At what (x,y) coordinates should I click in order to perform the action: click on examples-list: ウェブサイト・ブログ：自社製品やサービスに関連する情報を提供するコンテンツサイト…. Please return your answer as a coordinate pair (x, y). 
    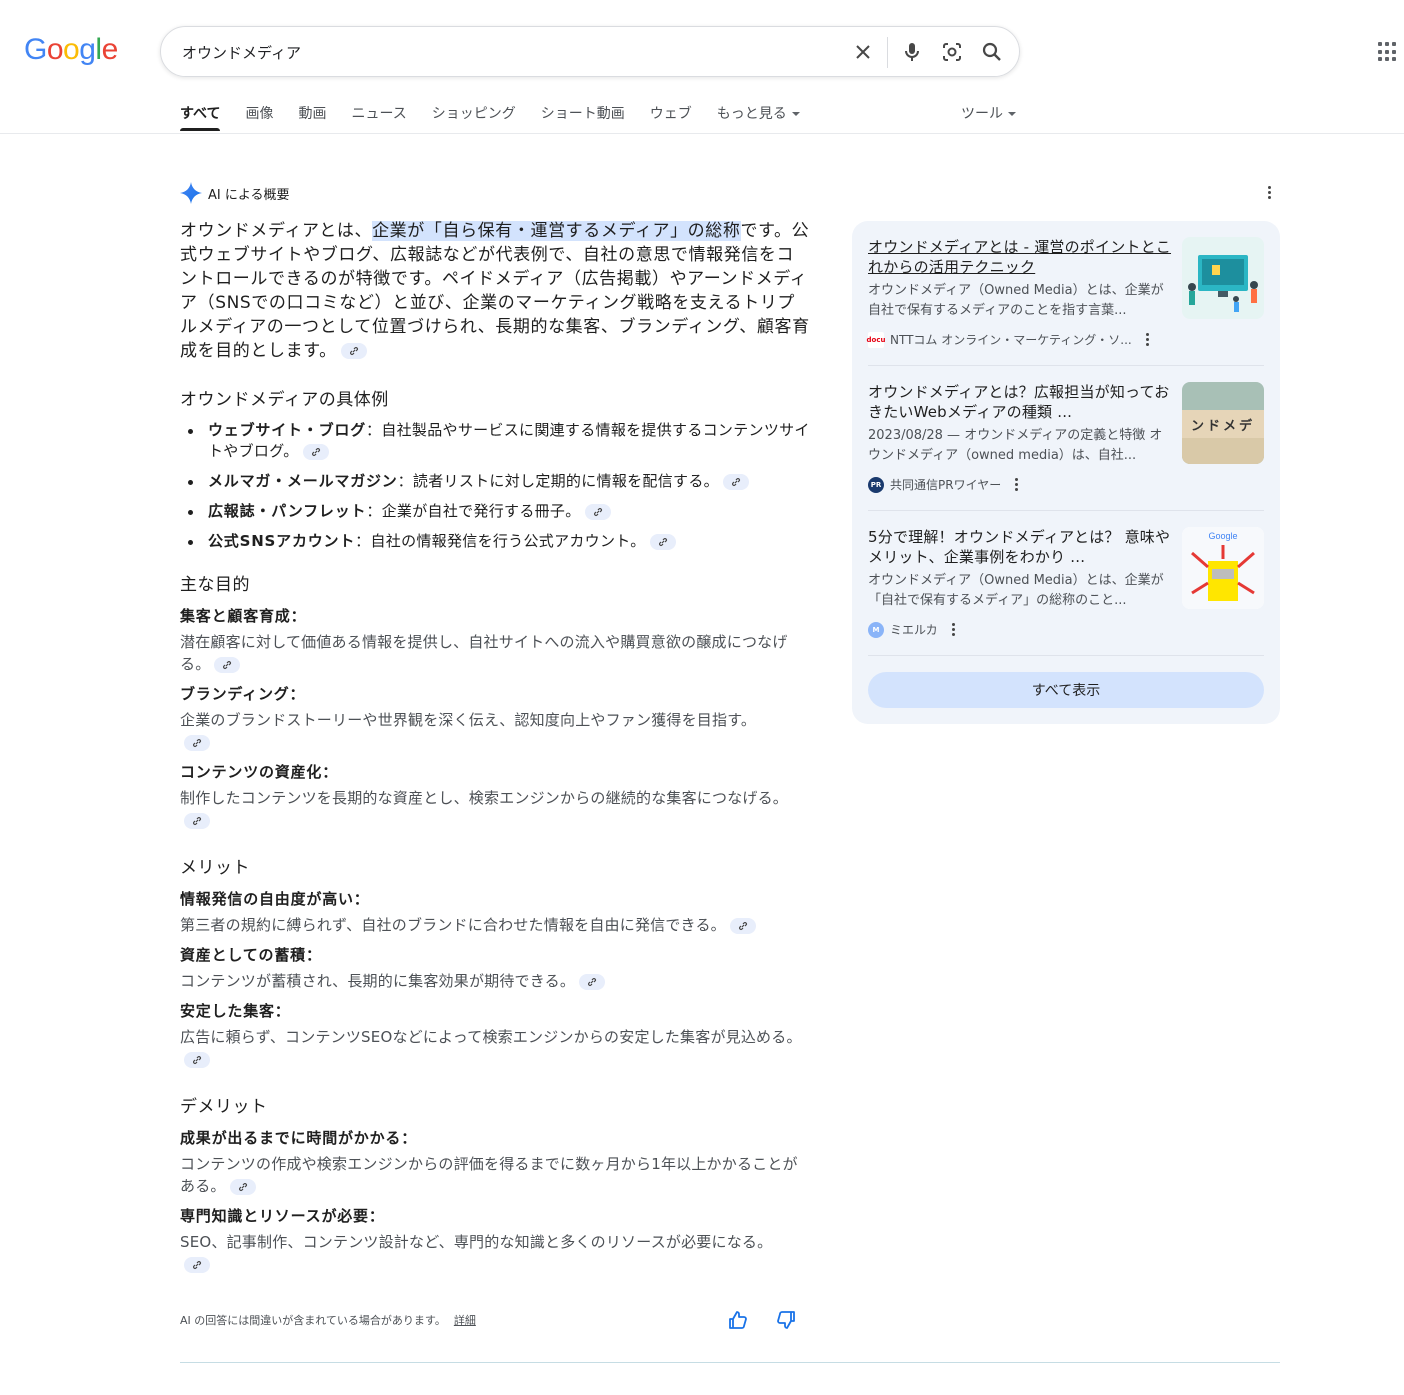
    Looking at the image, I should click on (495, 486).